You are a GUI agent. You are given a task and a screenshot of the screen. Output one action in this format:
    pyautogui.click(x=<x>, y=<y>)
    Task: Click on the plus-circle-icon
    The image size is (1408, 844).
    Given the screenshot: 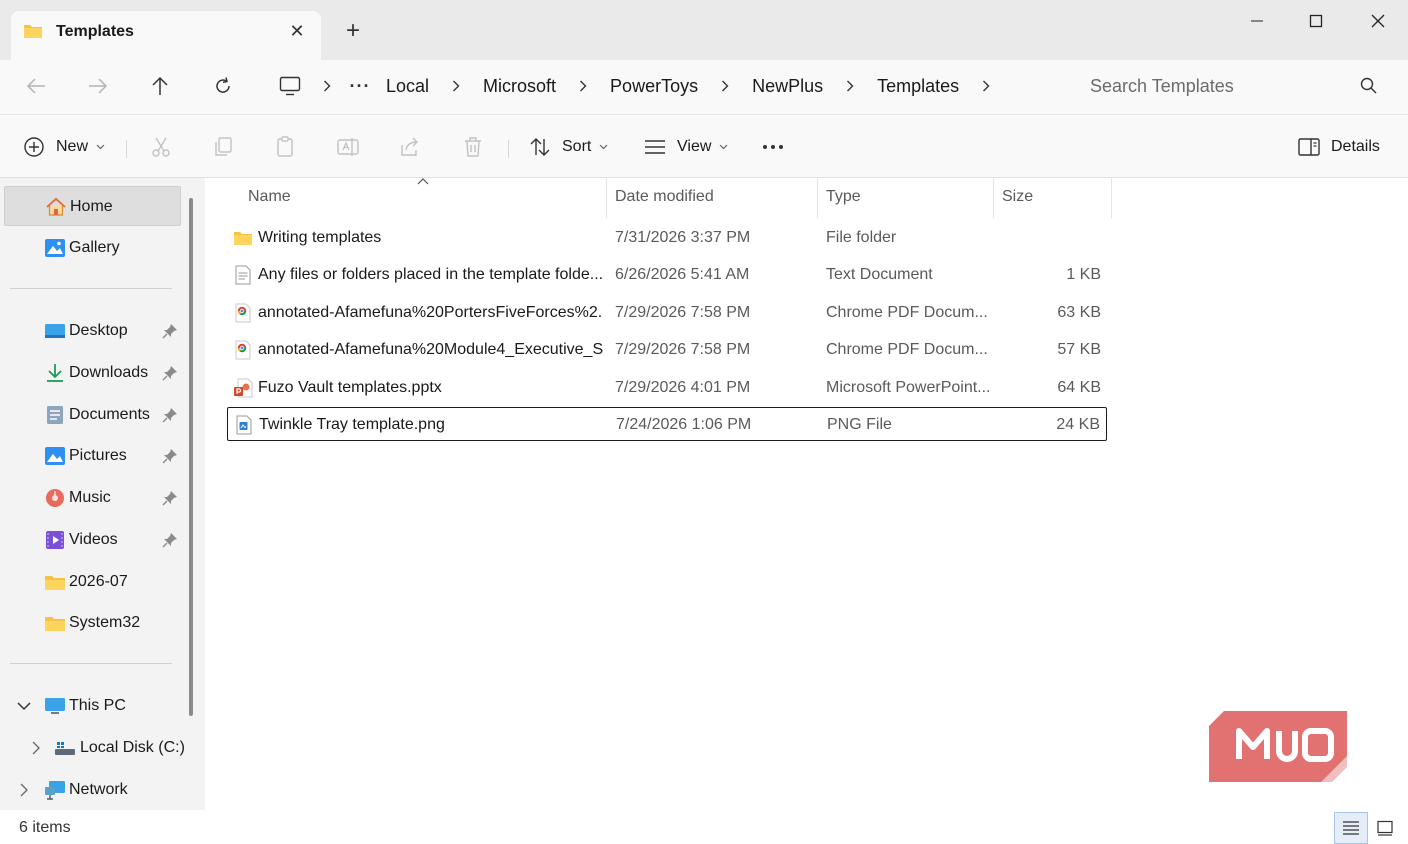 What is the action you would take?
    pyautogui.click(x=34, y=147)
    